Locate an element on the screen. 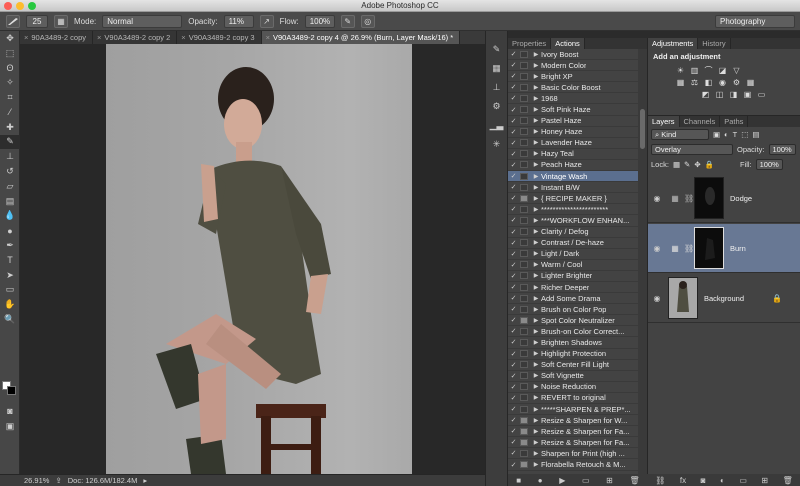 The width and height of the screenshot is (800, 486). curves-icon: ⌒ is located at coordinates (708, 70).